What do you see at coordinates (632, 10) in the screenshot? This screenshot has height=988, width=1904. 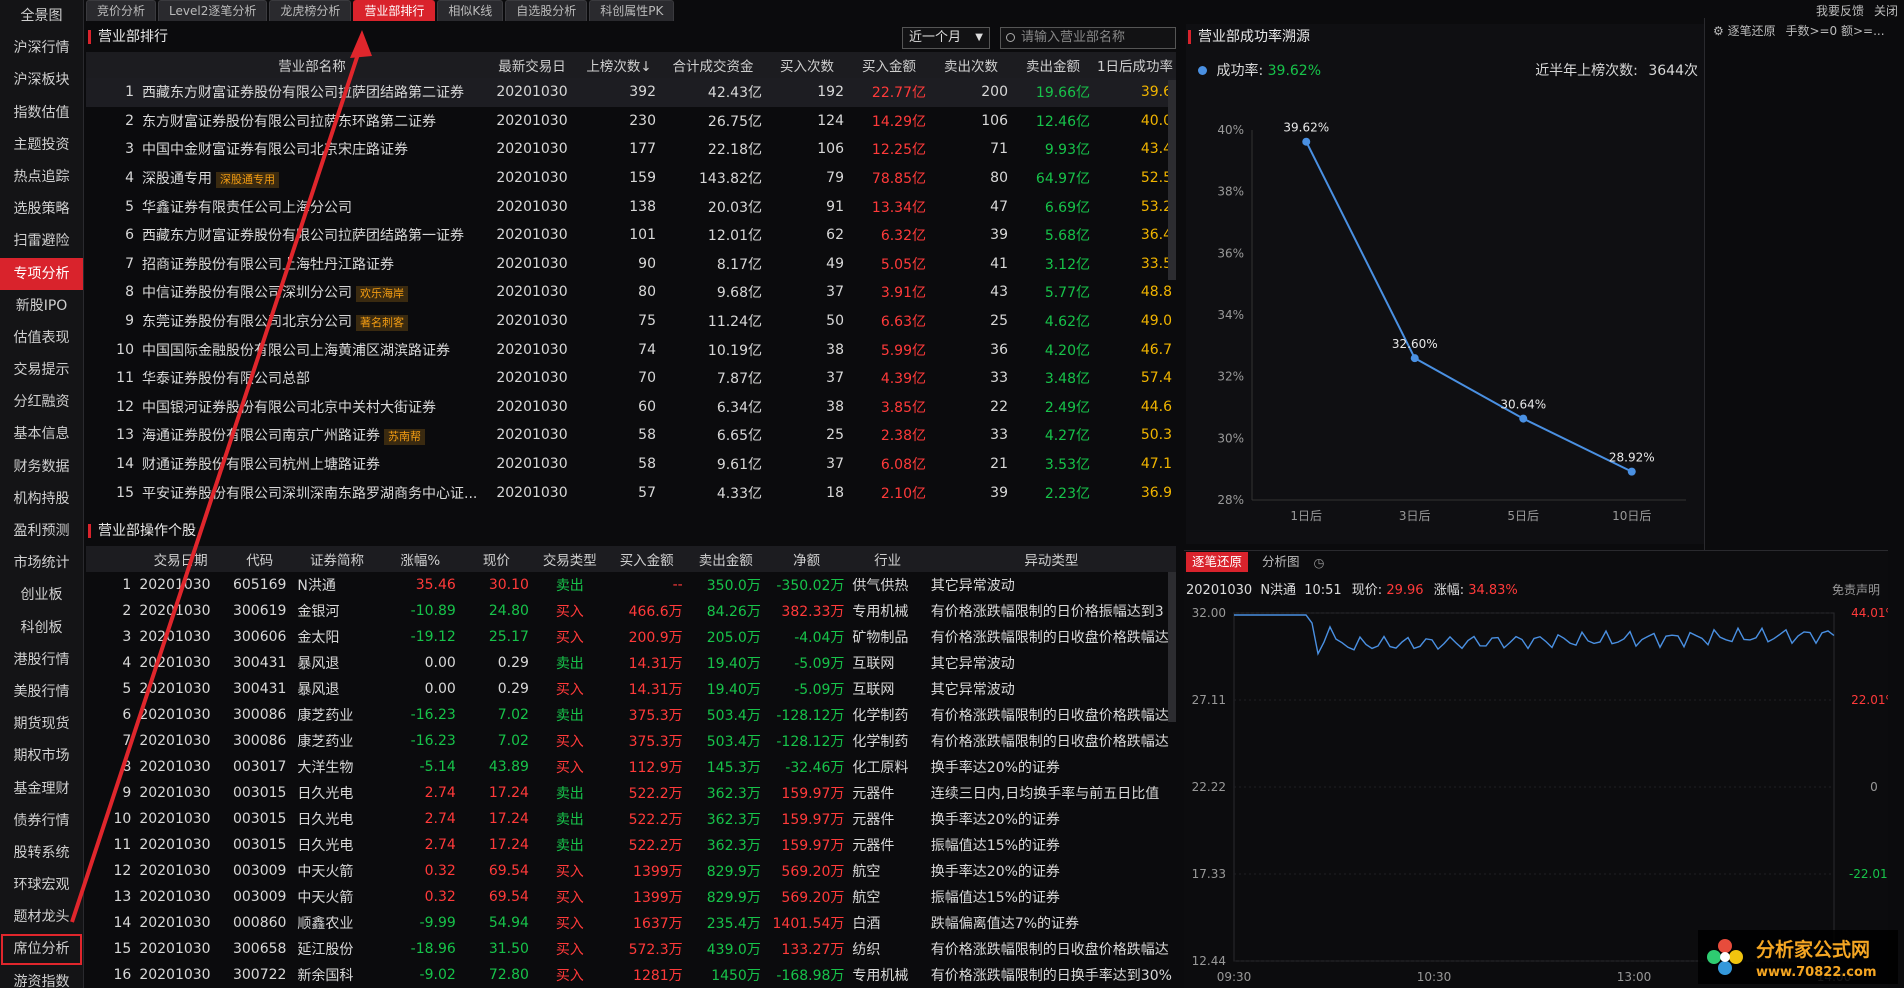 I see `tab: 科创属性PK` at bounding box center [632, 10].